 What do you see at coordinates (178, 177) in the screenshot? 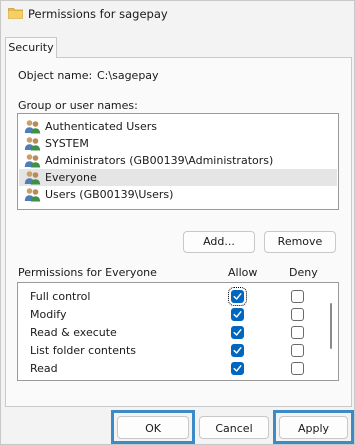
I see `user-list-item: Everyone` at bounding box center [178, 177].